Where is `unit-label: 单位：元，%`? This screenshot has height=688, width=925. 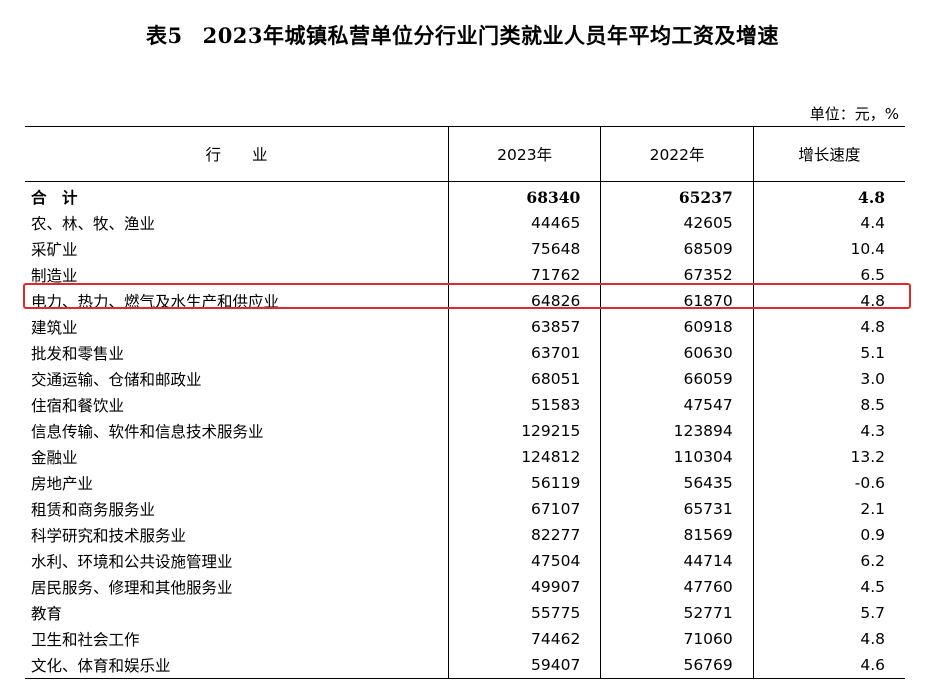 unit-label: 单位：元，% is located at coordinates (854, 114).